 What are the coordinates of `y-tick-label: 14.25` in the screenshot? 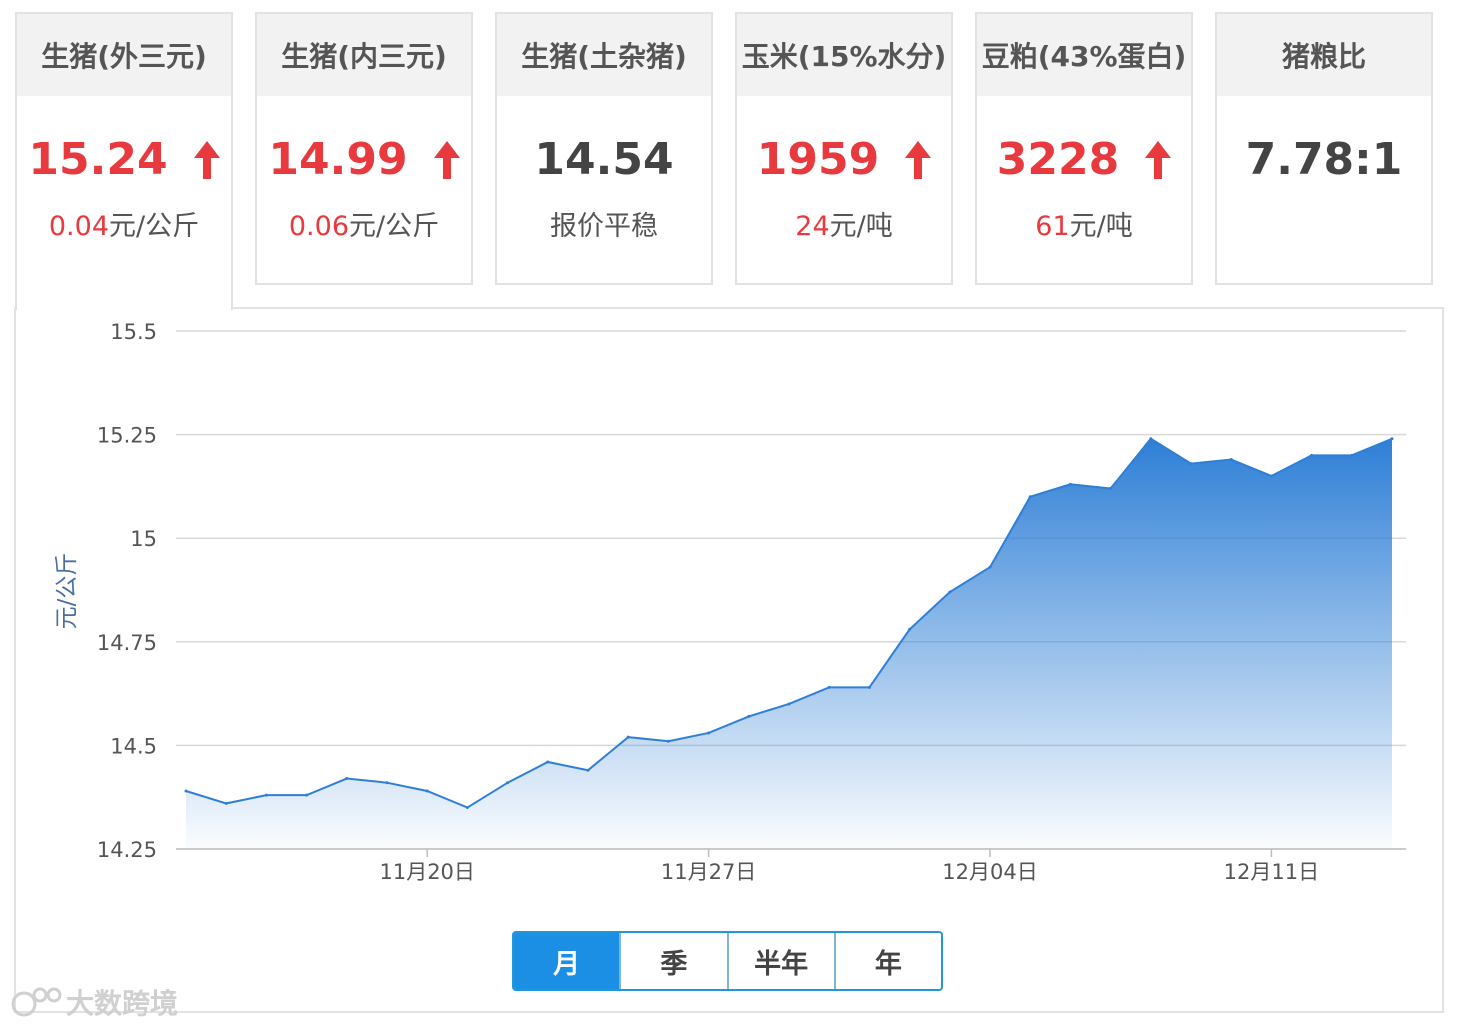 It's located at (127, 850).